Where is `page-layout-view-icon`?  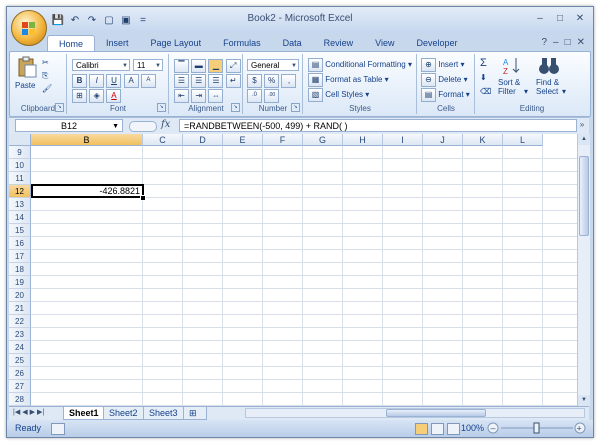 page-layout-view-icon is located at coordinates (437, 429).